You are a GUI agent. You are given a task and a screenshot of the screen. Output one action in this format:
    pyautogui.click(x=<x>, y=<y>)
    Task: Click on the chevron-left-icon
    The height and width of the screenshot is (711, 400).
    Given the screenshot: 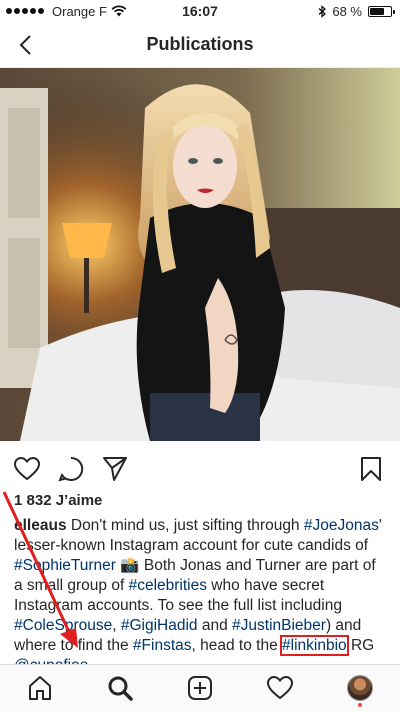 What is the action you would take?
    pyautogui.click(x=25, y=45)
    